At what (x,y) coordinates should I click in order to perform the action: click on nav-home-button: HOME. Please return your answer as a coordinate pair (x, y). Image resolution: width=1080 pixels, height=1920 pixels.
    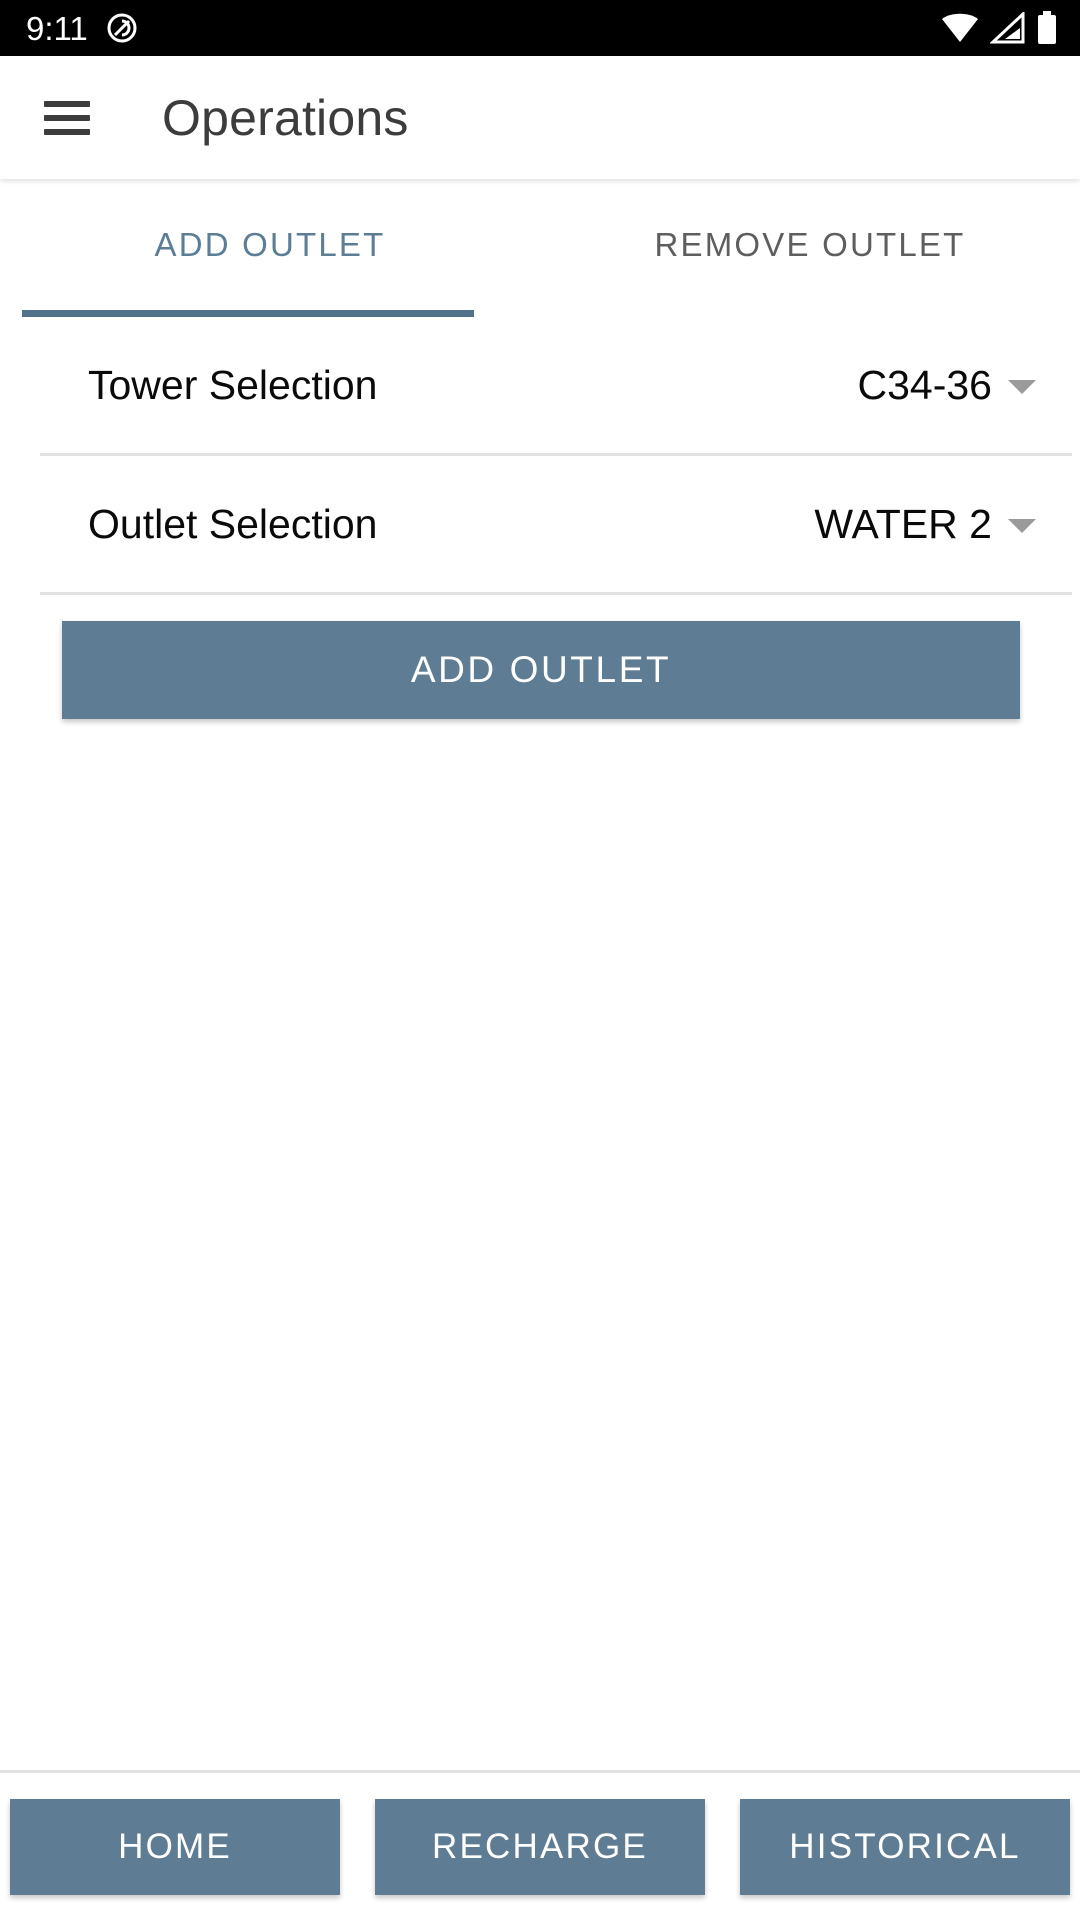
    Looking at the image, I should click on (175, 1846).